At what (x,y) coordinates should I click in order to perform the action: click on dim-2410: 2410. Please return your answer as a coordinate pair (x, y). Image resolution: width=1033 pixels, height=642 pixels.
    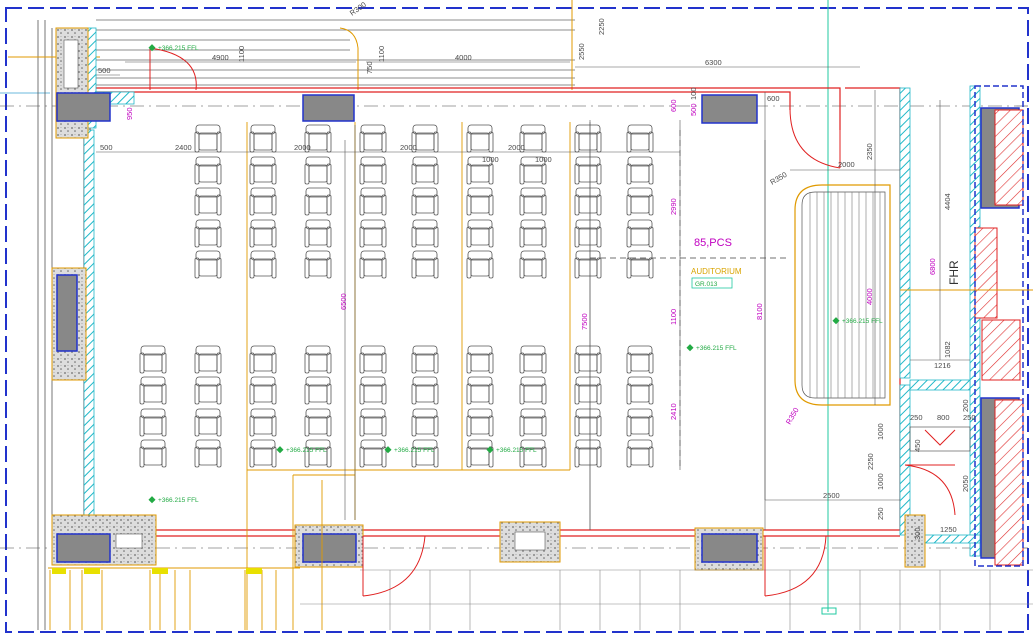
    Looking at the image, I should click on (673, 411).